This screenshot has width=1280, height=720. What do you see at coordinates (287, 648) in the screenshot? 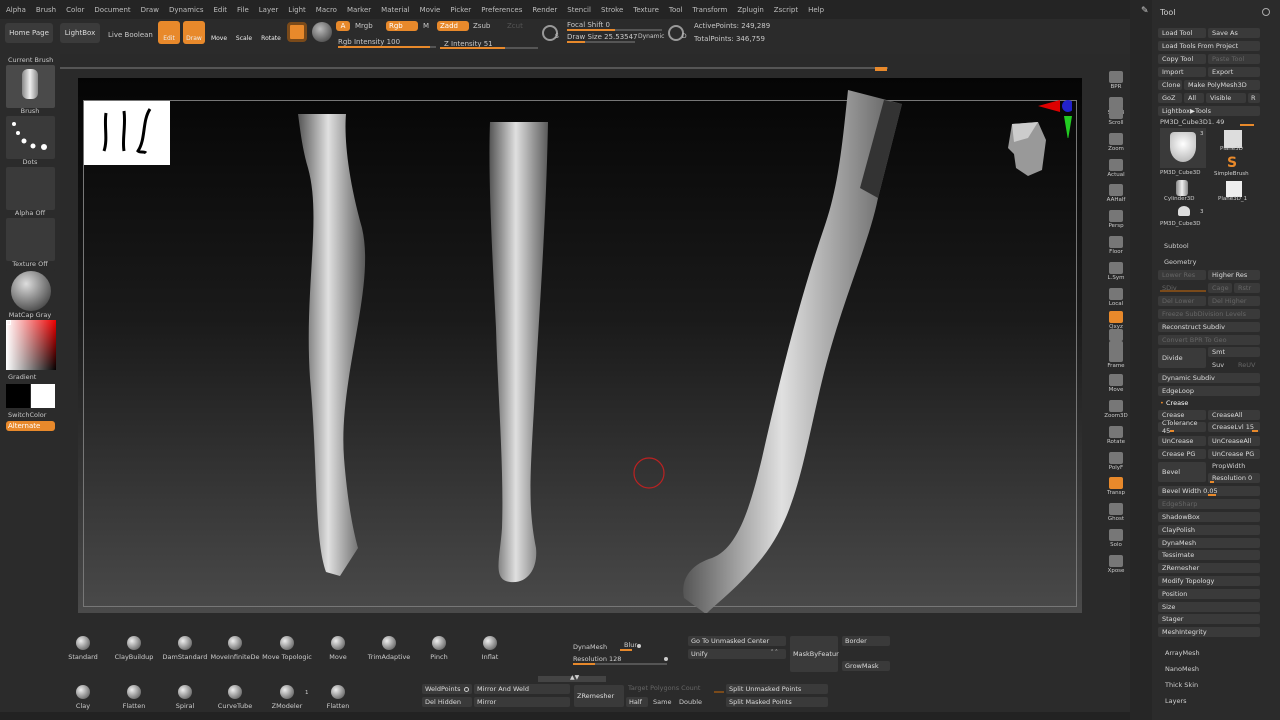
I see `brush-move-topologic: Move Topologic` at bounding box center [287, 648].